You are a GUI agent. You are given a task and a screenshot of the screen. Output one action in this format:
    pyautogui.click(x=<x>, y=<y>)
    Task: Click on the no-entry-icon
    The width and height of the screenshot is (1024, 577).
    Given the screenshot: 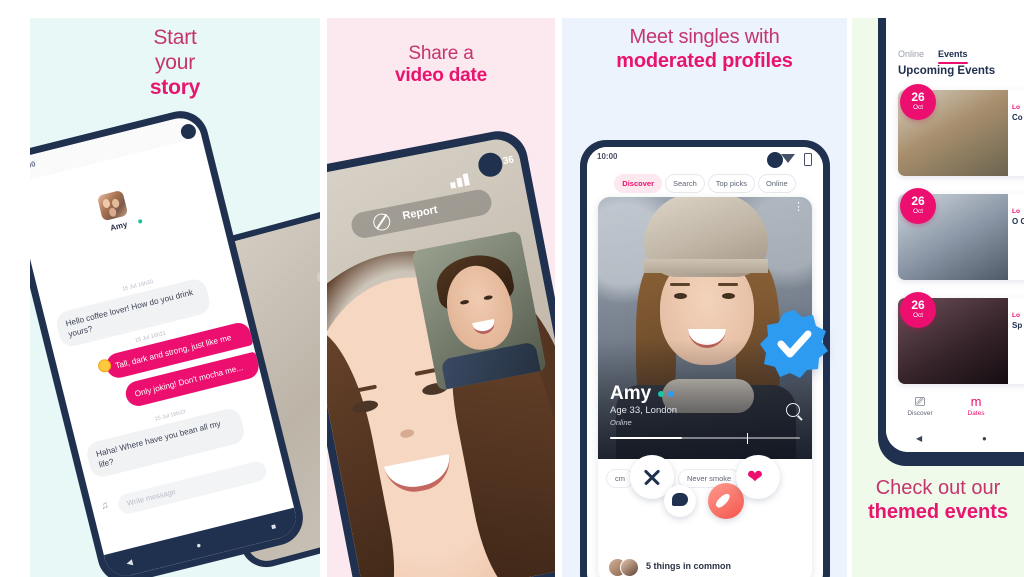 What is the action you would take?
    pyautogui.click(x=381, y=222)
    